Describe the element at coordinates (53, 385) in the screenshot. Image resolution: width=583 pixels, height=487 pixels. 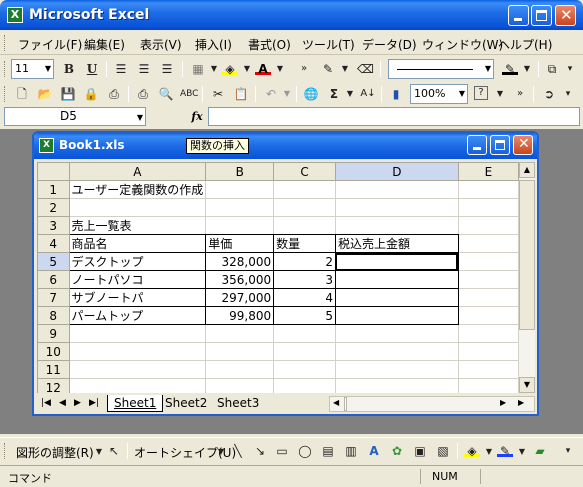
I see `row-header: 12` at that location.